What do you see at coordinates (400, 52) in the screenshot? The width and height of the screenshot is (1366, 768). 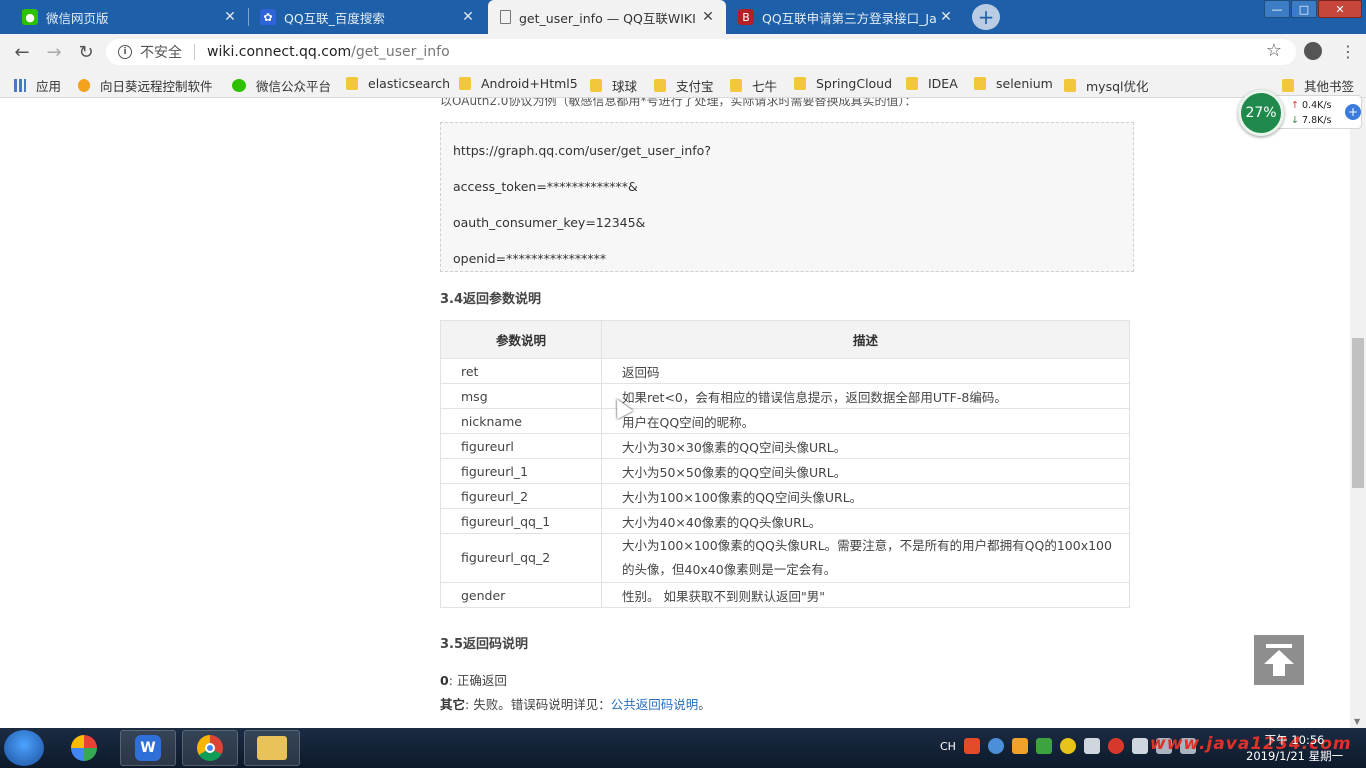 I see `url-path: /get_user_info` at bounding box center [400, 52].